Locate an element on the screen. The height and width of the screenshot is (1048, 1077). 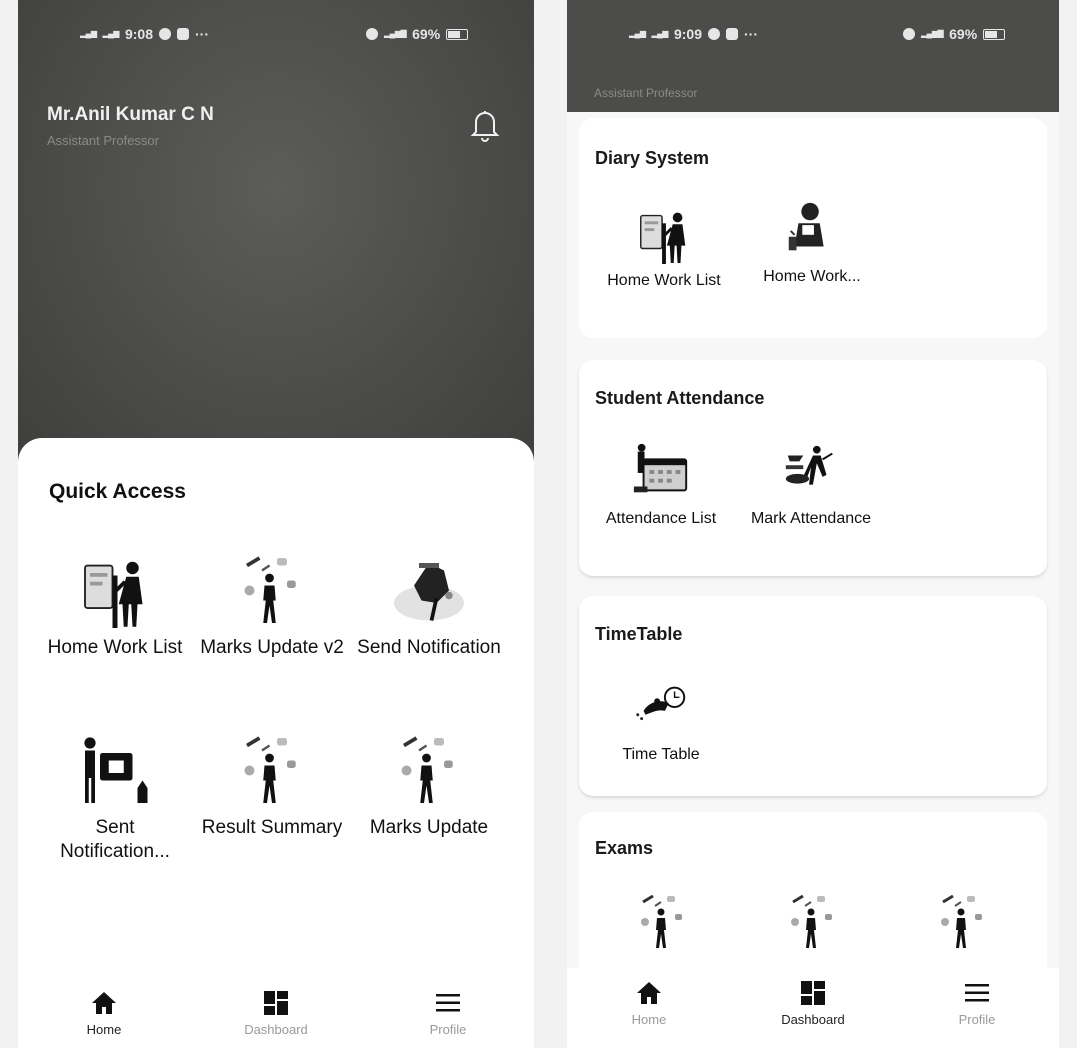
quick-access-title: Quick Access is located at coordinates (117, 491).